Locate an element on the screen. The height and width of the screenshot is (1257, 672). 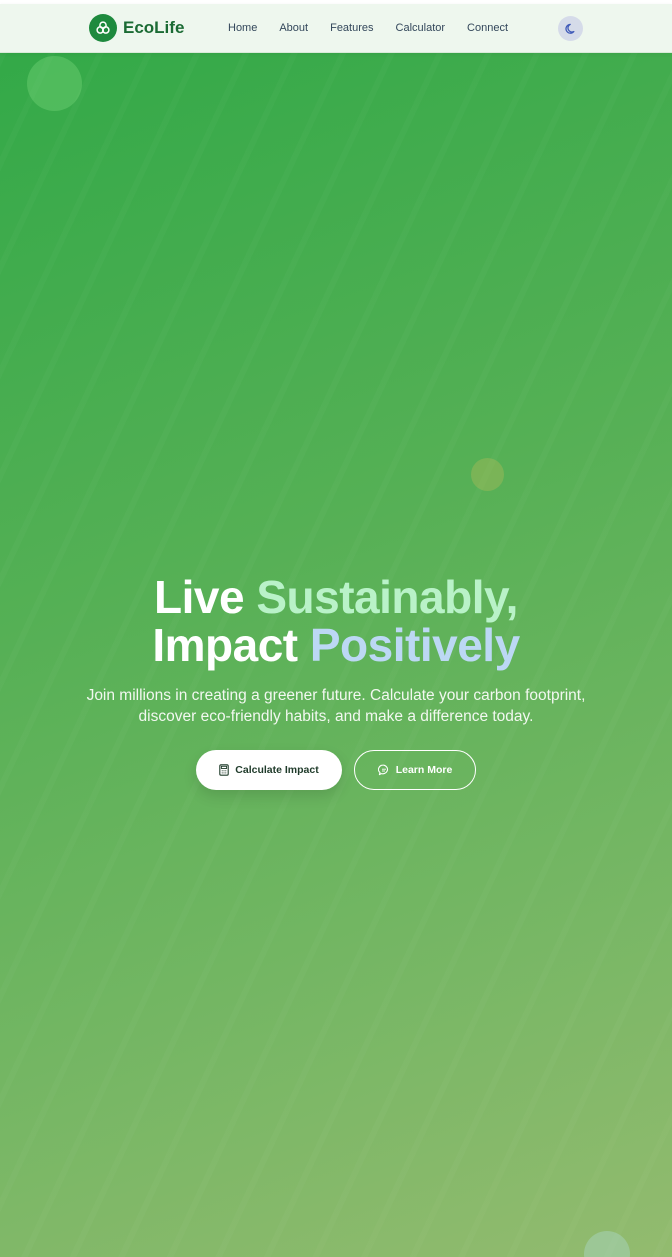
calculate-impact-button: Calculate Impact is located at coordinates (269, 770).